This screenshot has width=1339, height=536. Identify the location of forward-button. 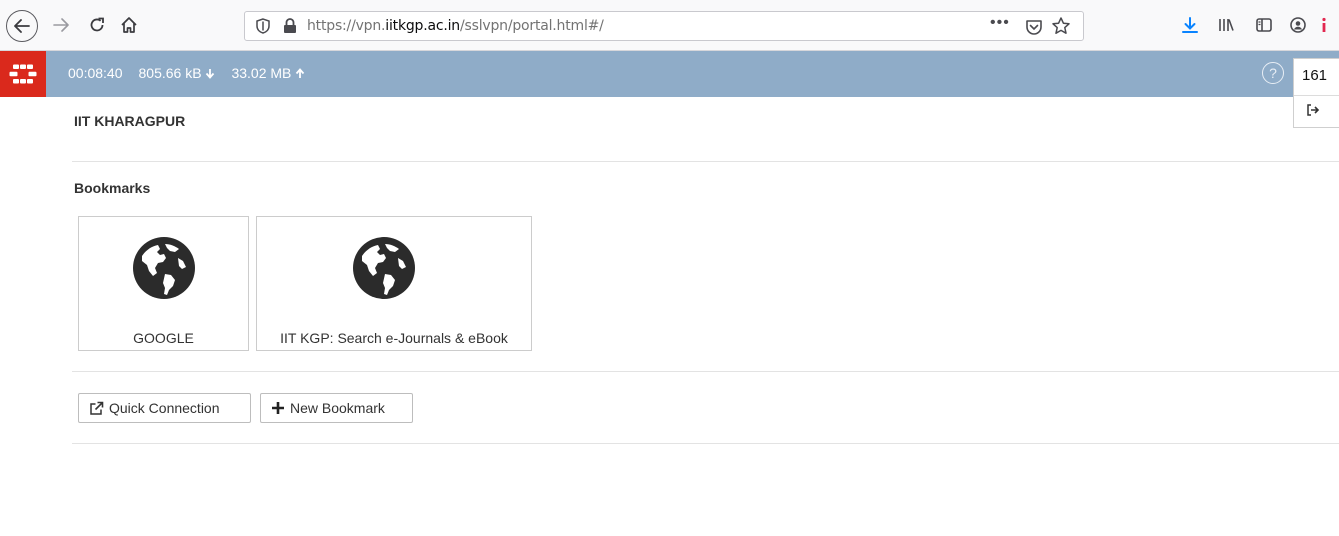
(61, 25).